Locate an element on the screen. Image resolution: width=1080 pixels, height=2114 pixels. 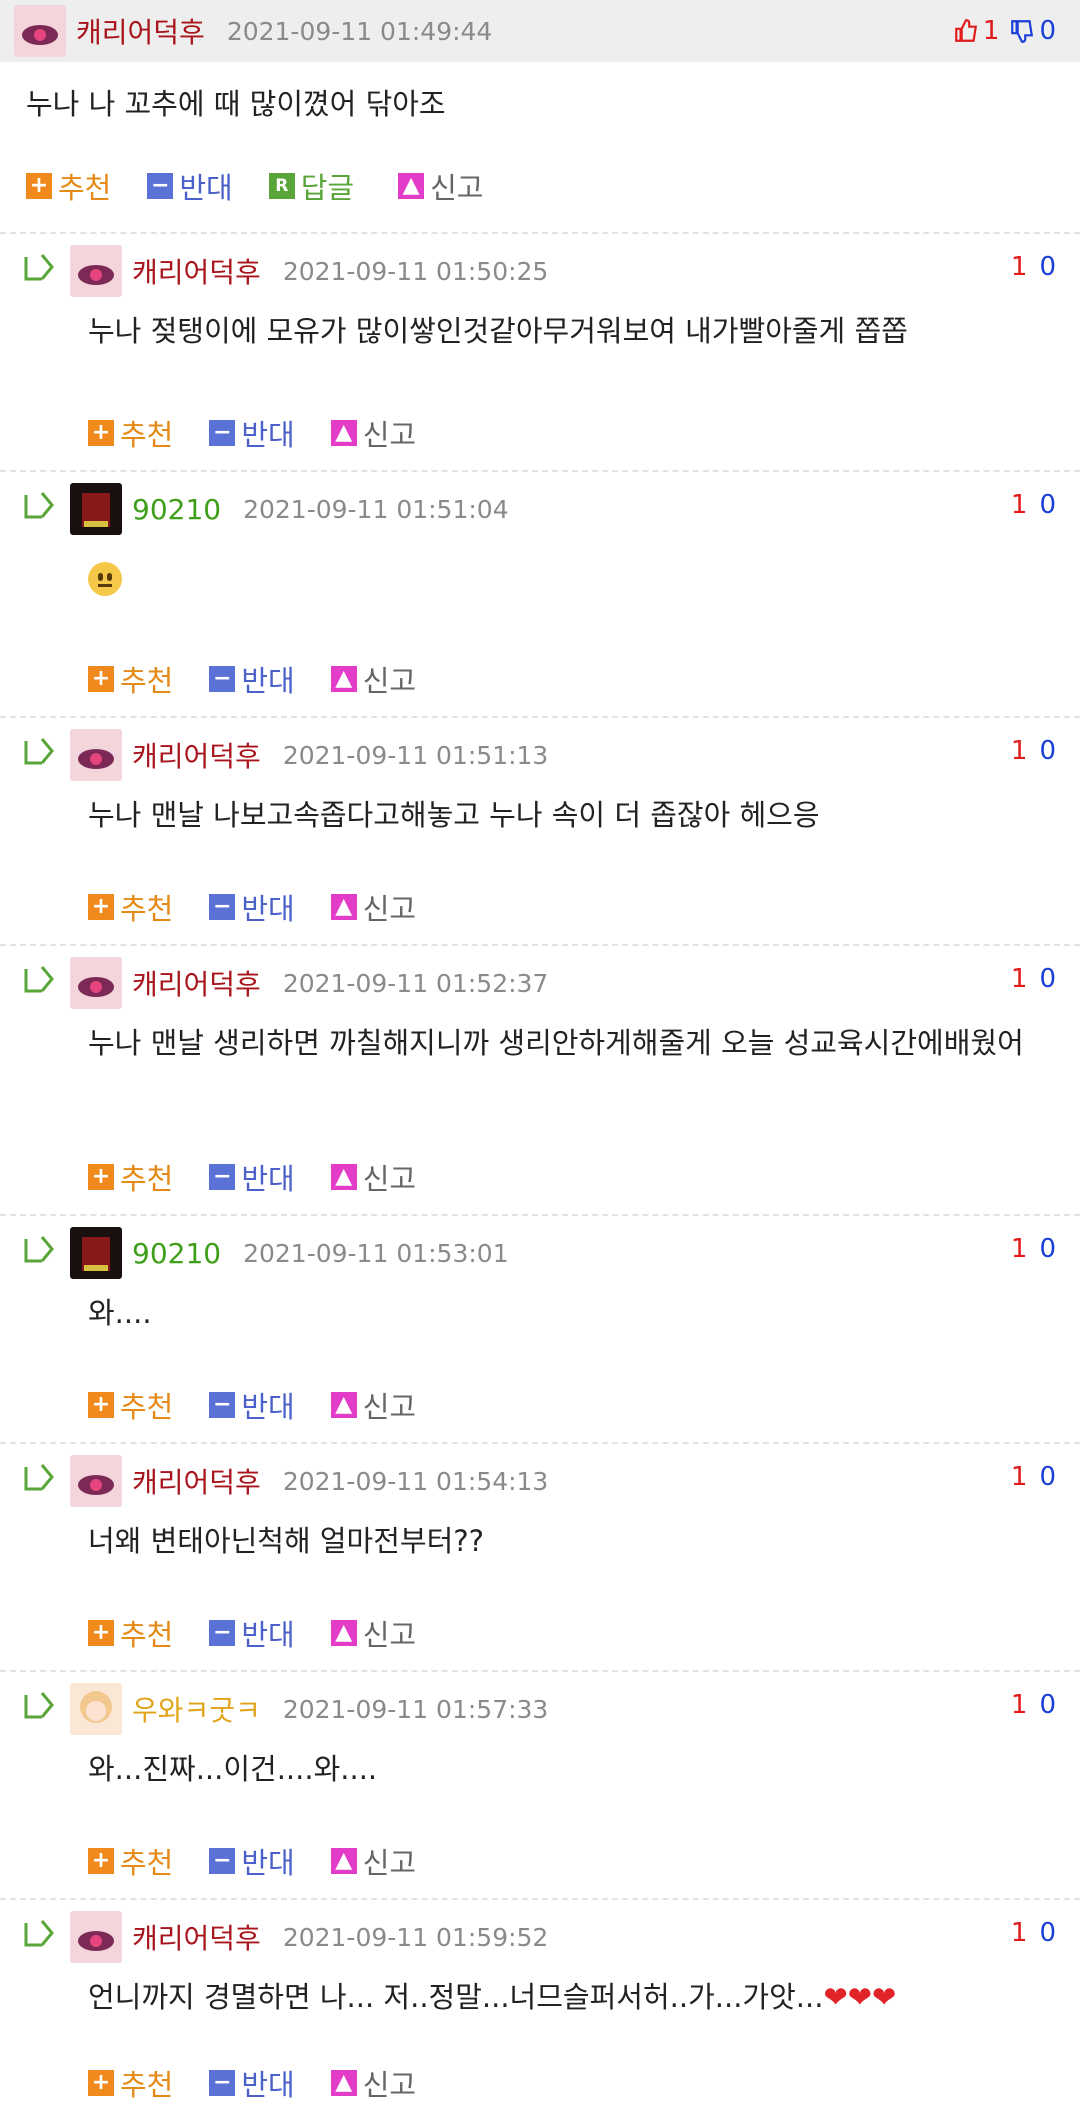
comment-header: 캐리어덕후 2021-09-11 01:54:13 10 is located at coordinates (540, 1481).